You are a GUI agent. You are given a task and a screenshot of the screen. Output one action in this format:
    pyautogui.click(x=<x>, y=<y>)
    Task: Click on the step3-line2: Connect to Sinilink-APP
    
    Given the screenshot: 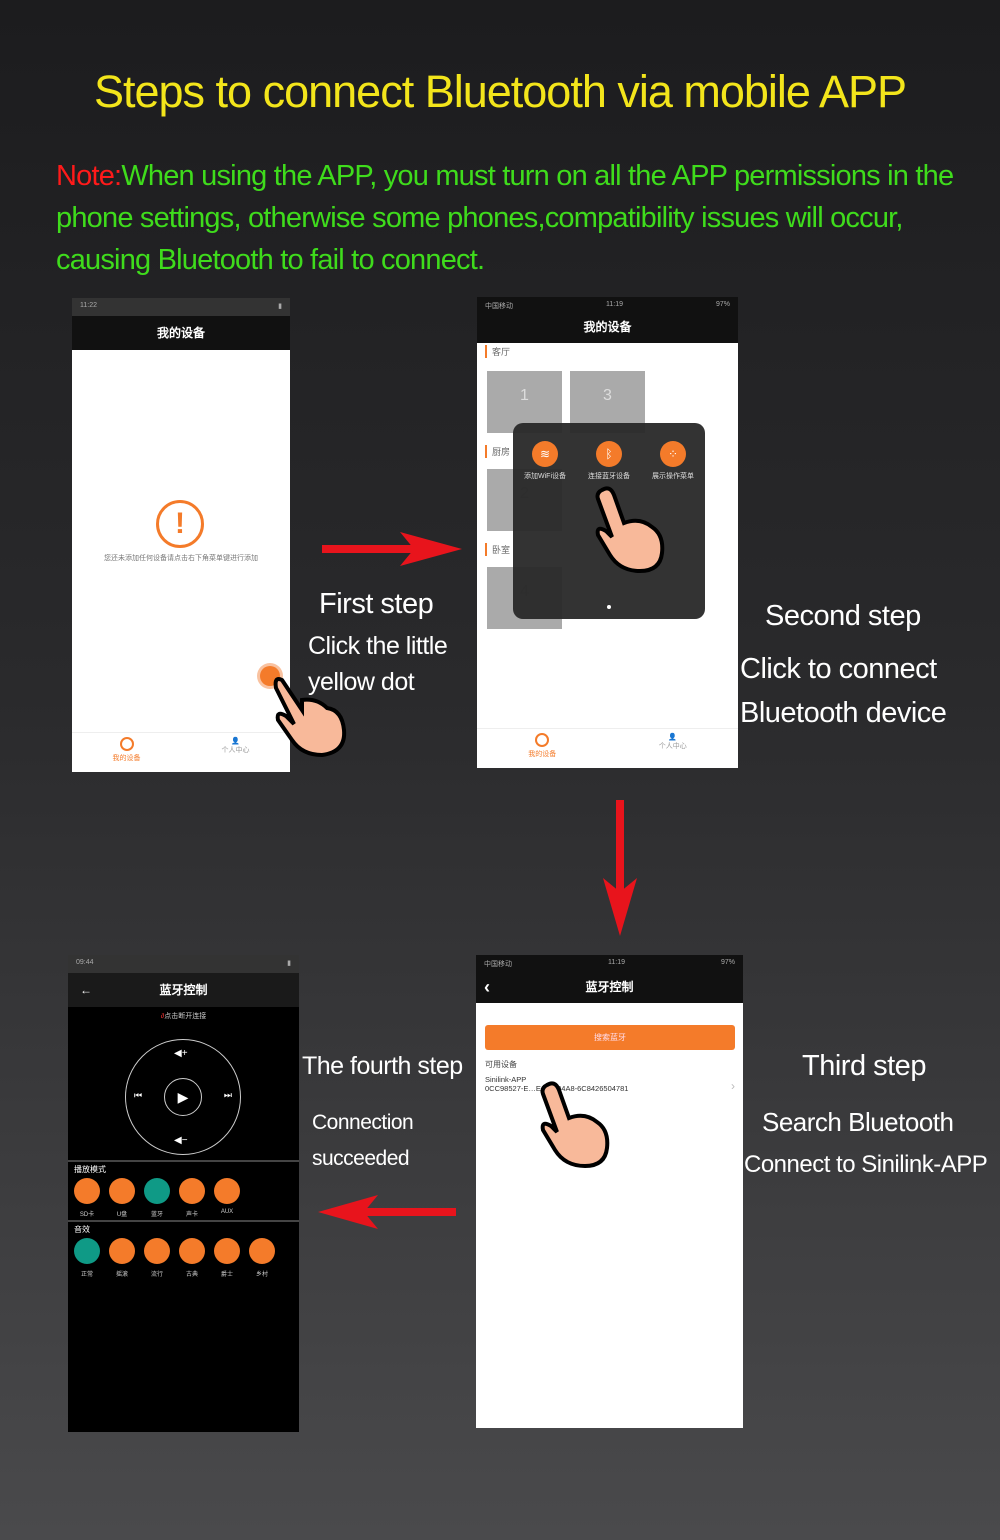 What is the action you would take?
    pyautogui.click(x=866, y=1164)
    